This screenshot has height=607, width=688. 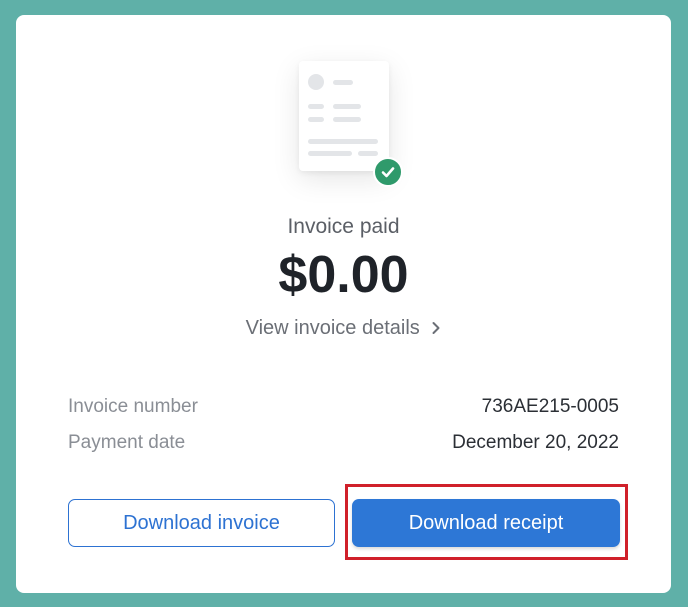 I want to click on invoice-illustration, so click(x=351, y=124).